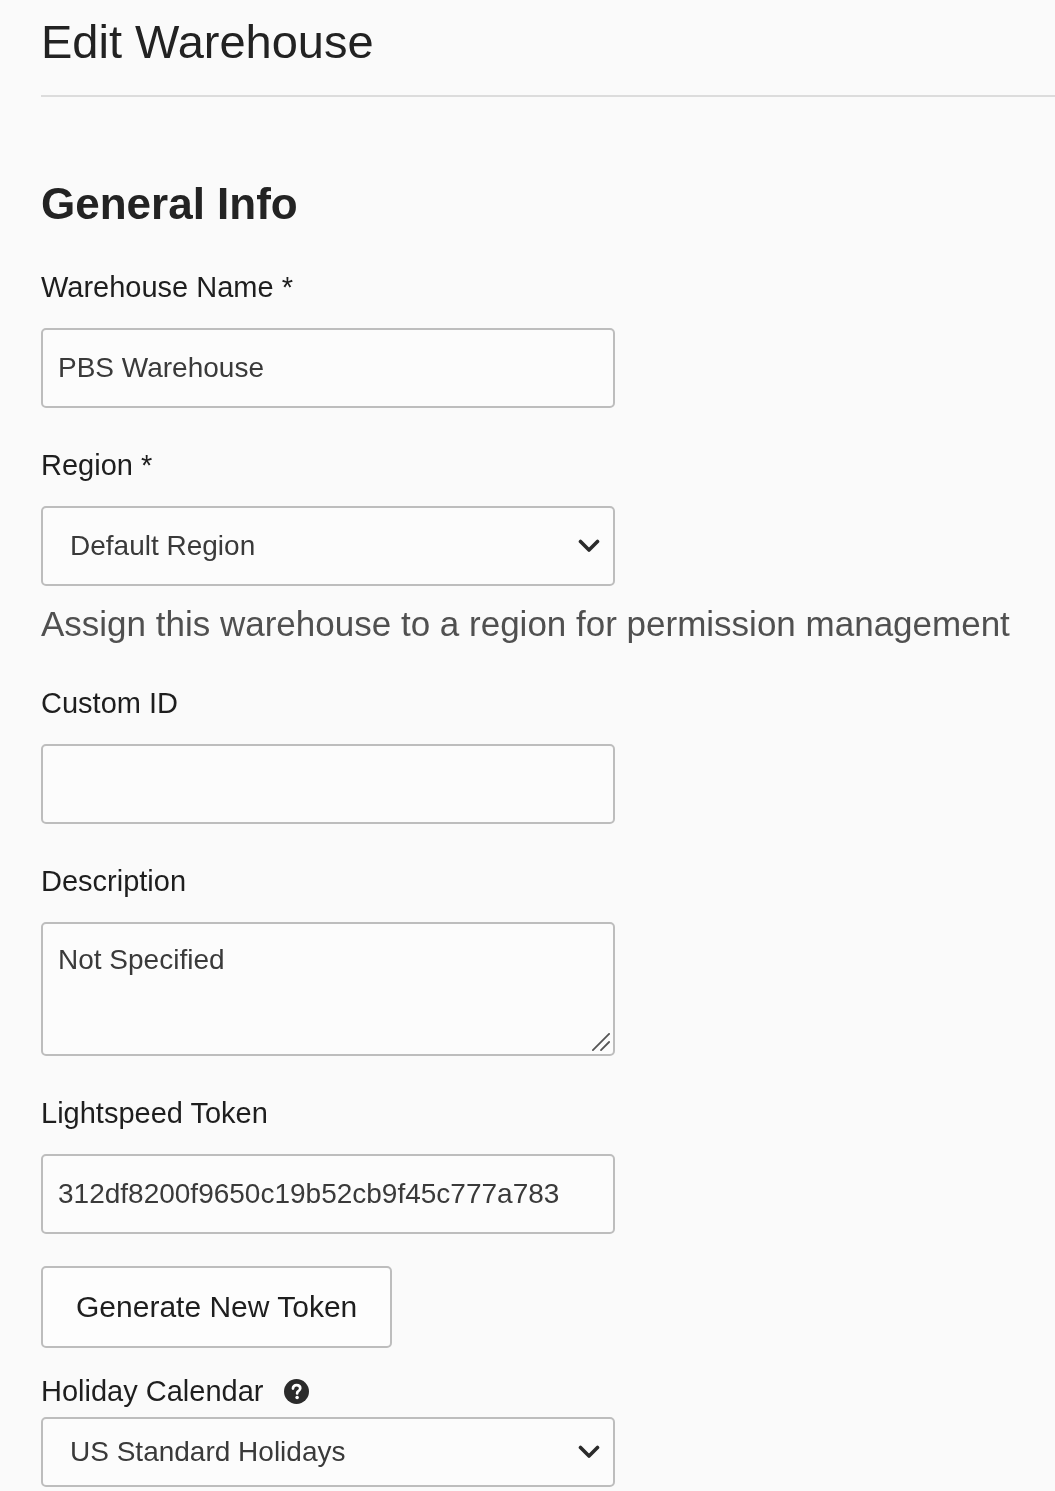  I want to click on help-text: Assign this warehouse to a region for permission management, so click(525, 624).